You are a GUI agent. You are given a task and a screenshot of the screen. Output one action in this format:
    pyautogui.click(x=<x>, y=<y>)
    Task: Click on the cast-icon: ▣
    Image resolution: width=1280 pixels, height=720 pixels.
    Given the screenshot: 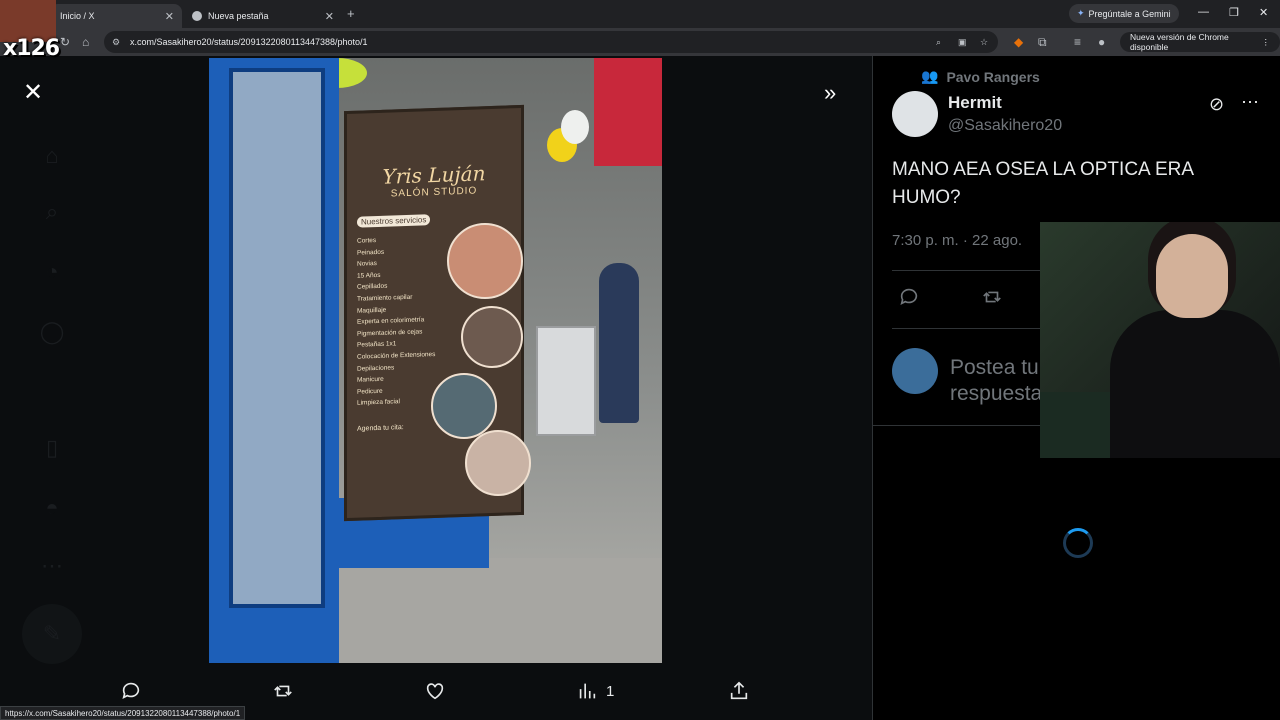 What is the action you would take?
    pyautogui.click(x=962, y=42)
    